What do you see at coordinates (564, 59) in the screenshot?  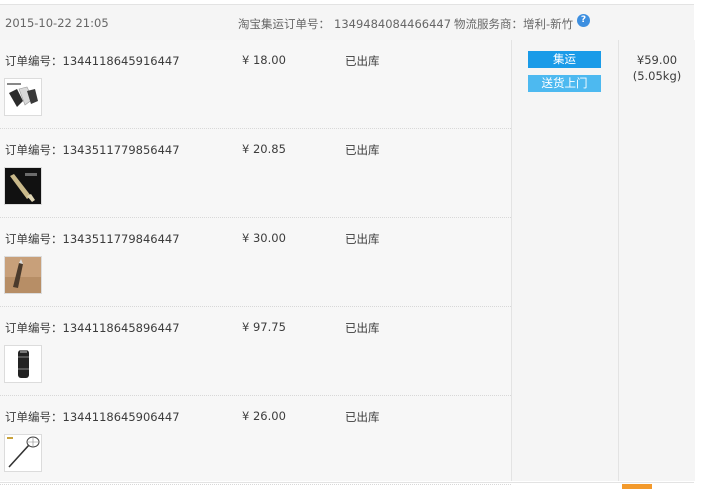 I see `consolidate-button: 集运` at bounding box center [564, 59].